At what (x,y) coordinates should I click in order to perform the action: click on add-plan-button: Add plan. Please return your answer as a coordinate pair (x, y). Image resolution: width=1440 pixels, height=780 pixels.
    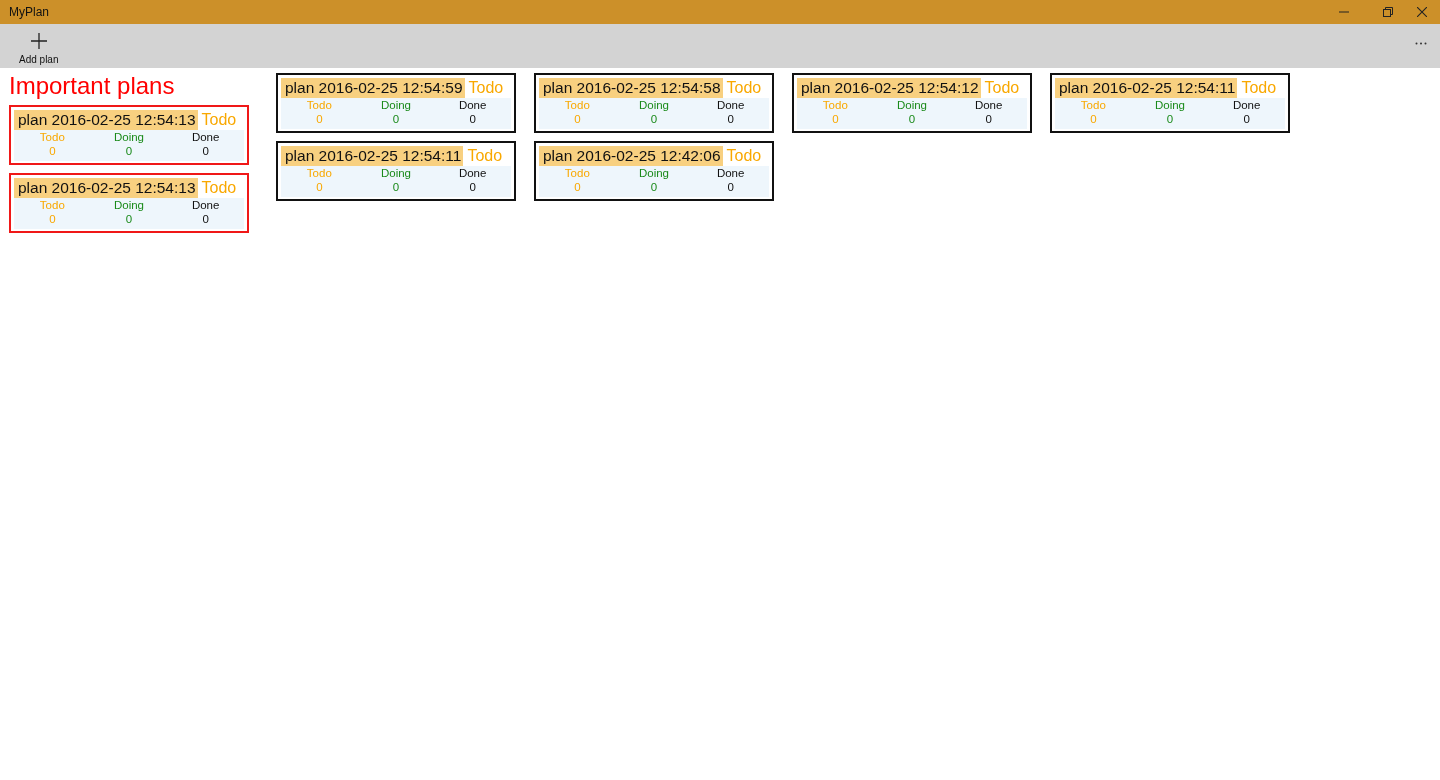
    Looking at the image, I should click on (39, 44).